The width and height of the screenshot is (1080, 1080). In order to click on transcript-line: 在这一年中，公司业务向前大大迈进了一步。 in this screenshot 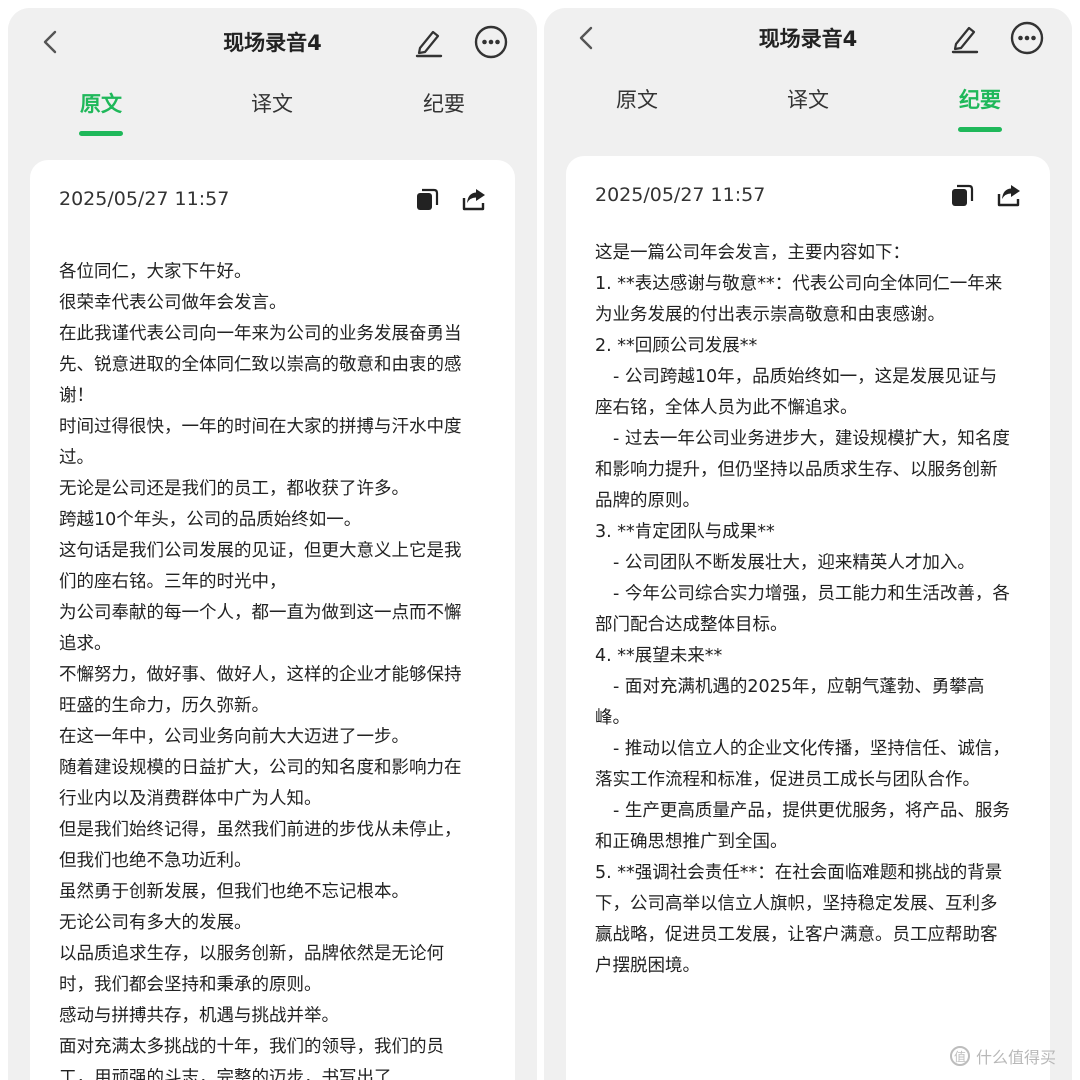, I will do `click(234, 737)`.